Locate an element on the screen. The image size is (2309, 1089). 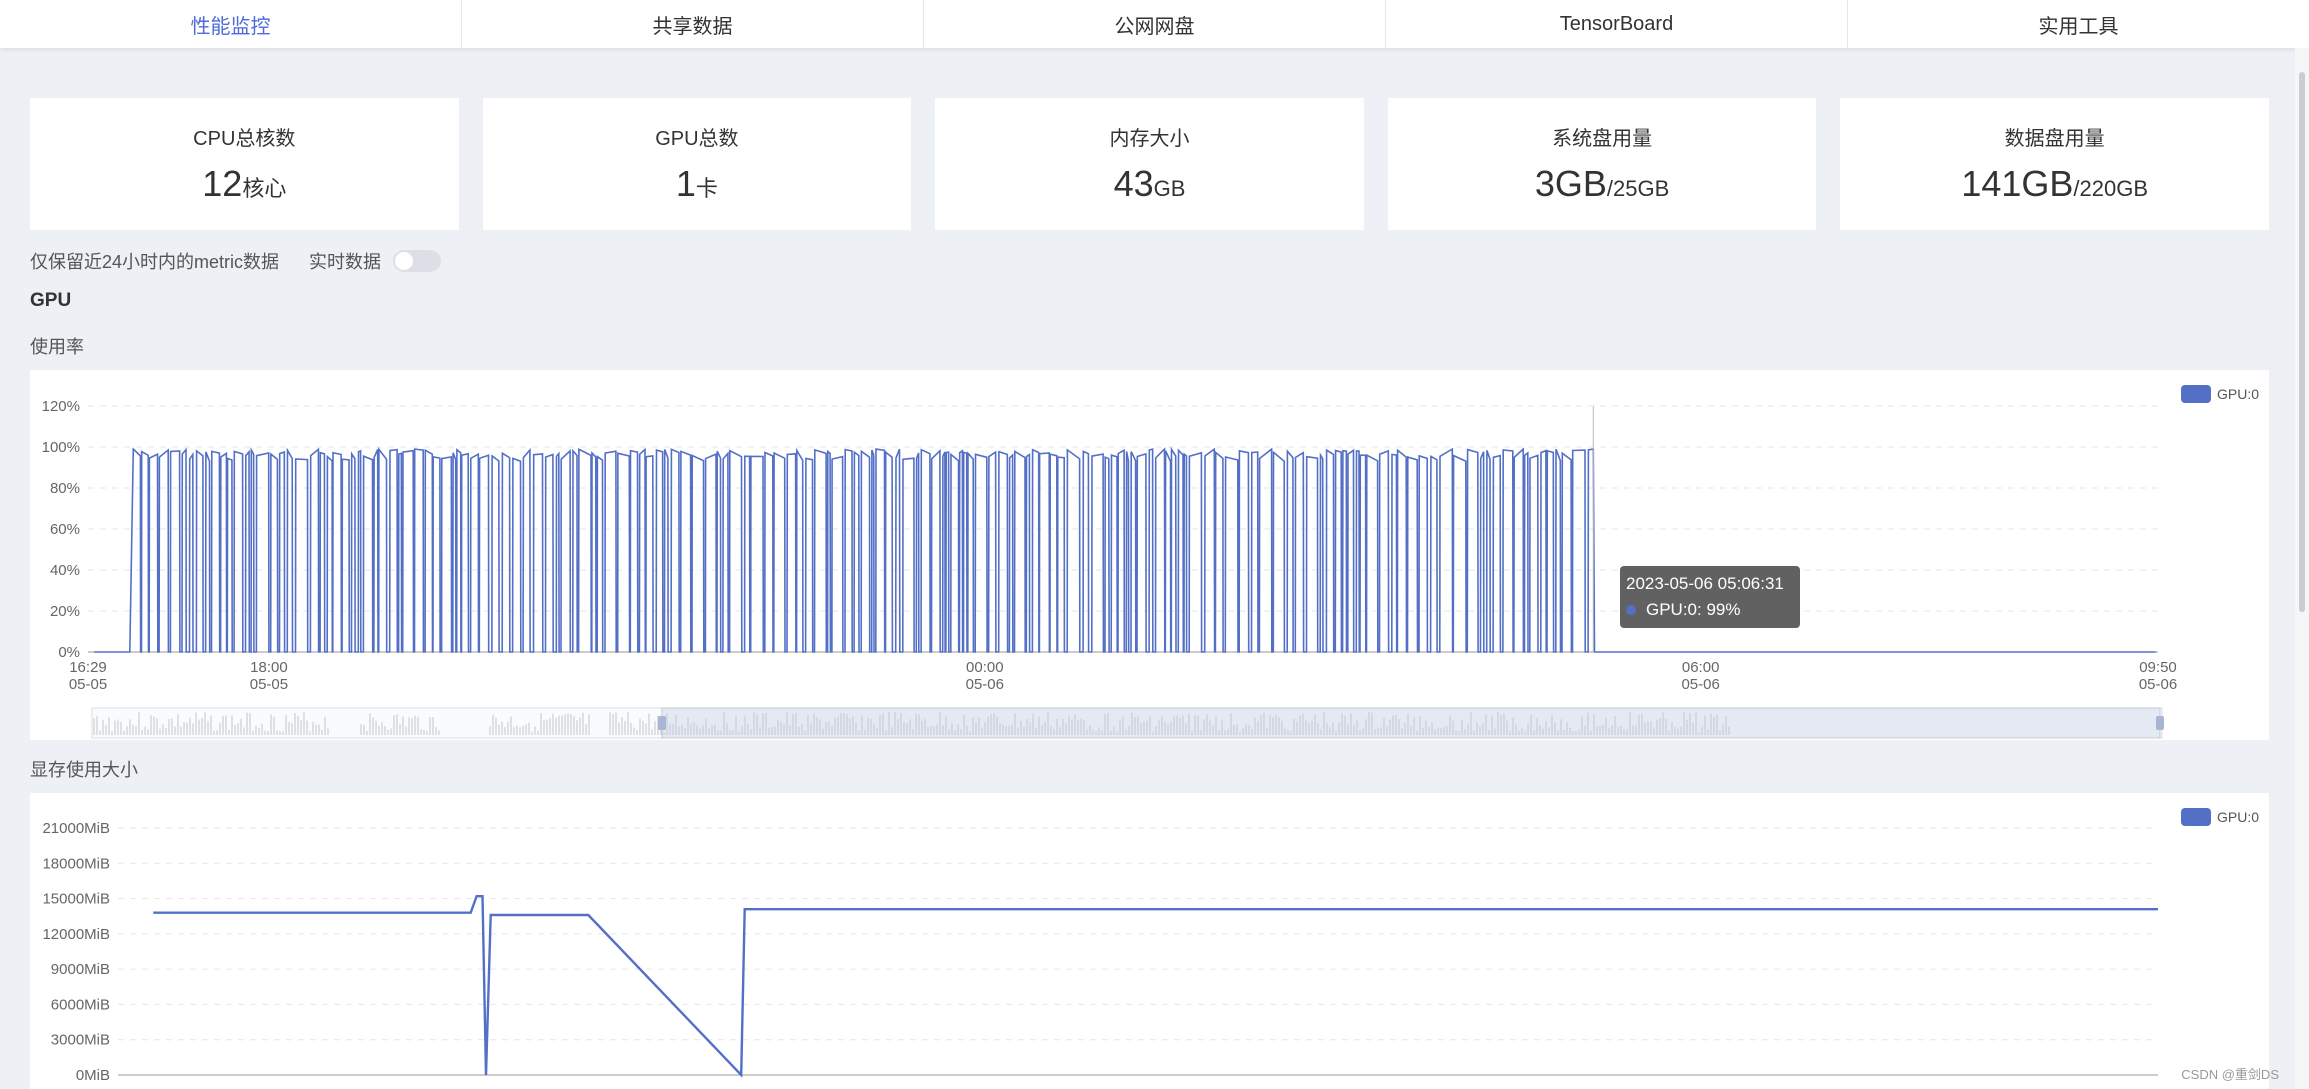
stat-value: 141GB/220GB is located at coordinates (2054, 184).